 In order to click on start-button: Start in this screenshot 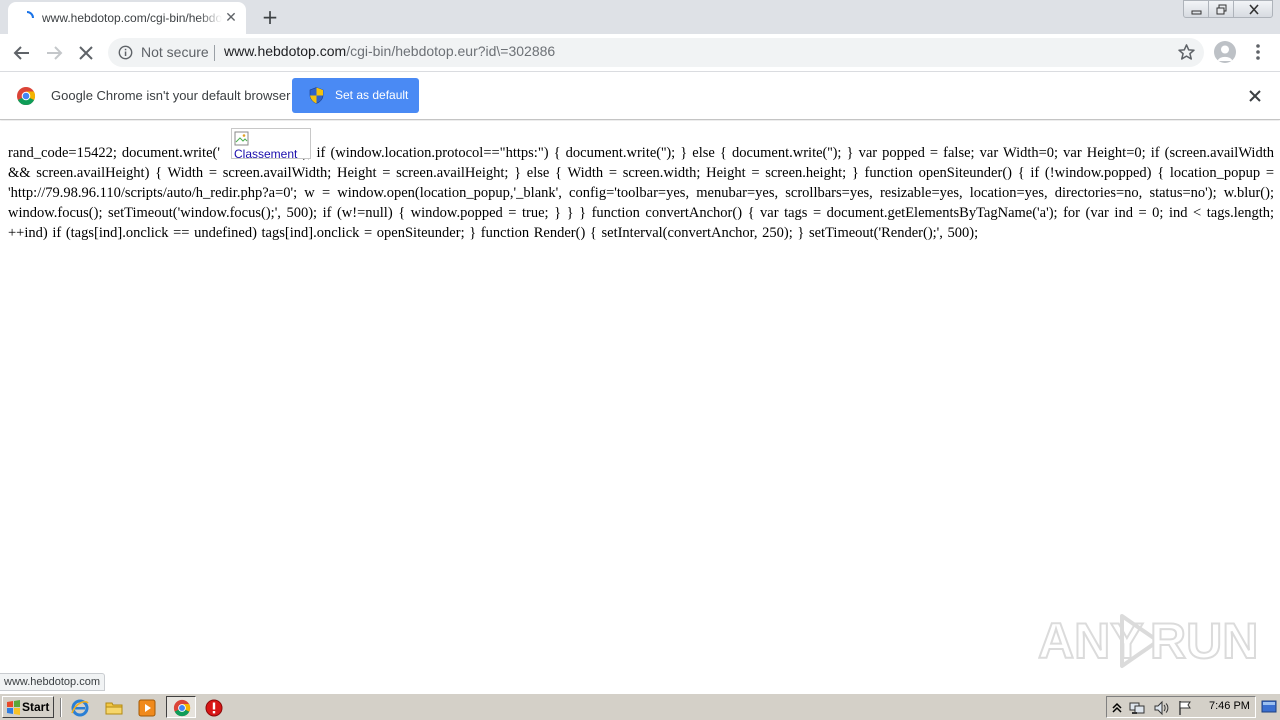, I will do `click(28, 707)`.